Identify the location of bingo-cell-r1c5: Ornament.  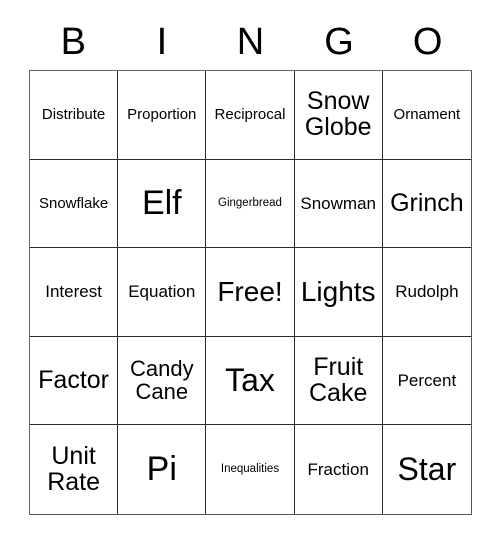
(426, 115).